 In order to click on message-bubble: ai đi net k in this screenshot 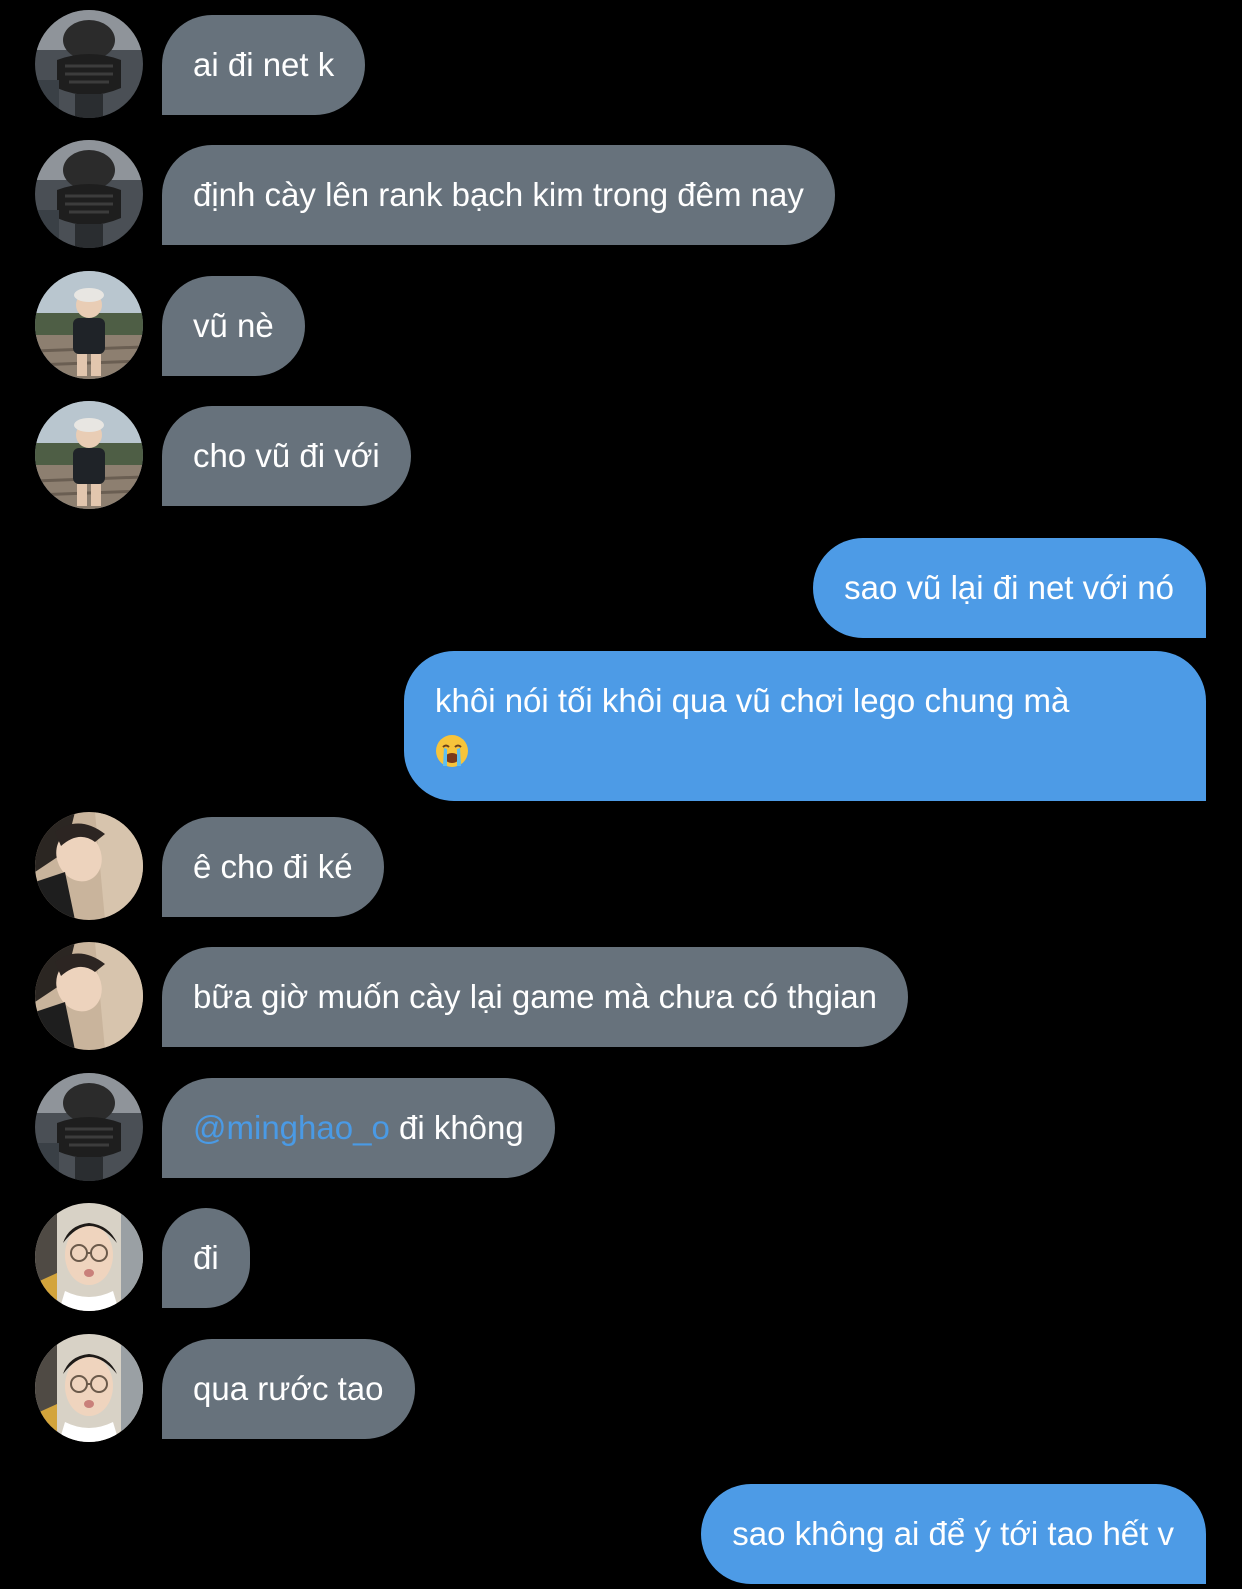, I will do `click(264, 65)`.